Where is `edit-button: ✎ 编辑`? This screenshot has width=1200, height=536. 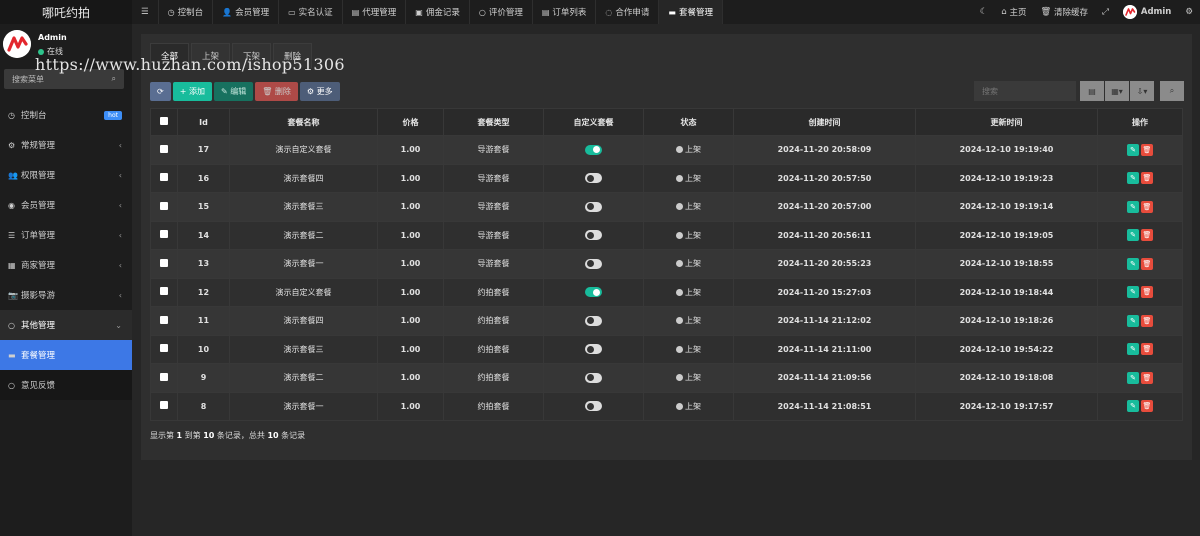 edit-button: ✎ 编辑 is located at coordinates (233, 91).